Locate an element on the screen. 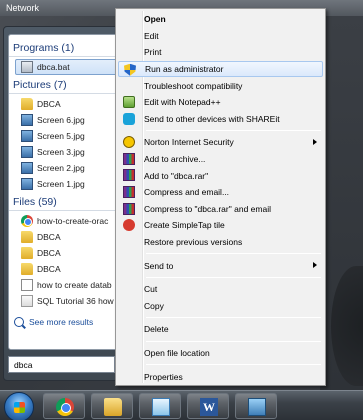 Image resolution: width=363 pixels, height=420 pixels. menu-label: Open is located at coordinates (155, 19).